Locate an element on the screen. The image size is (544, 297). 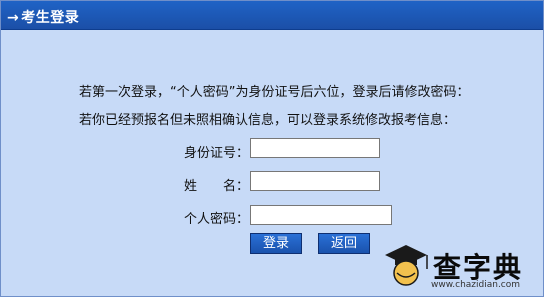
name-input is located at coordinates (315, 181).